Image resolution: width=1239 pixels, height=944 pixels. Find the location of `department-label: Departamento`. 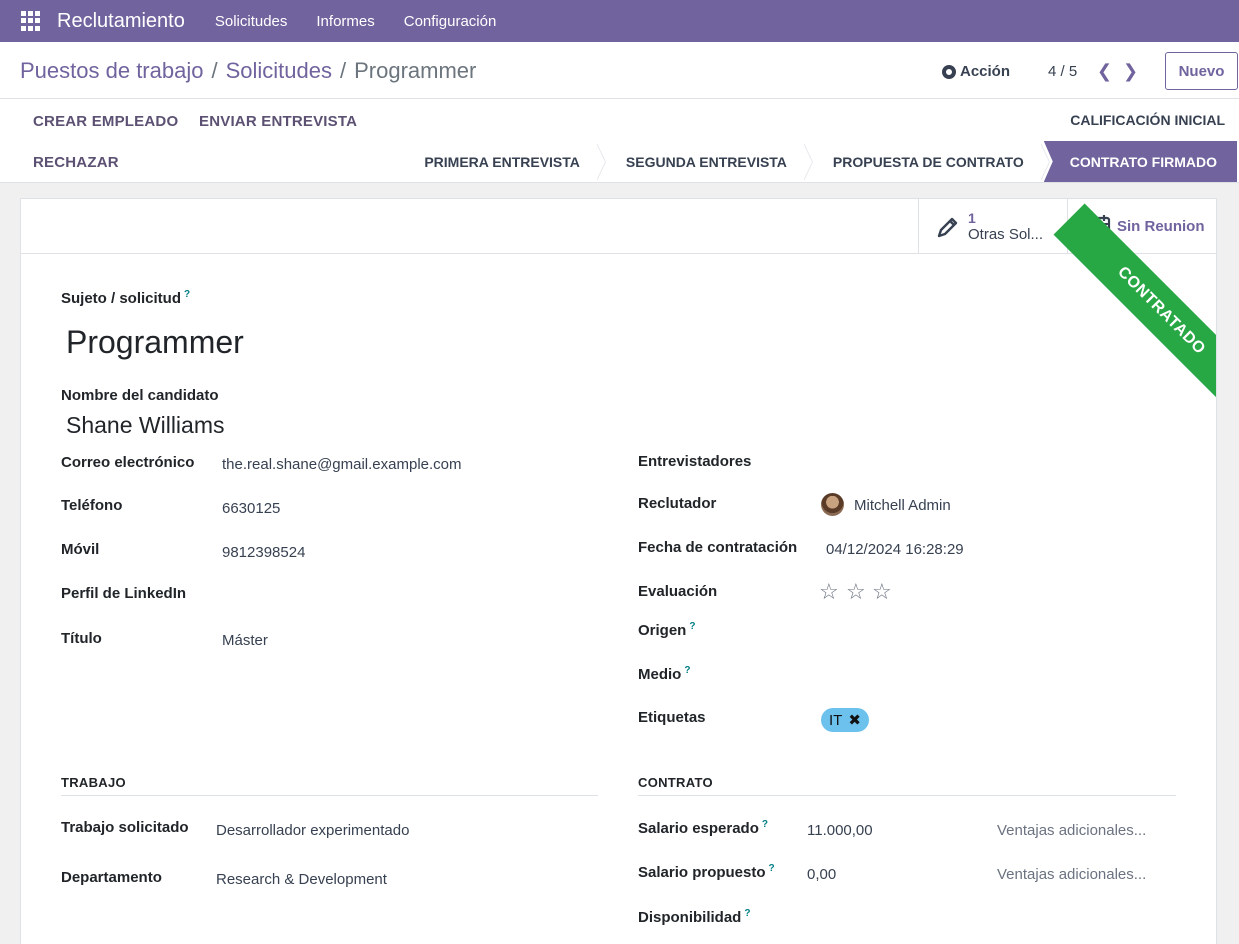

department-label: Departamento is located at coordinates (111, 877).